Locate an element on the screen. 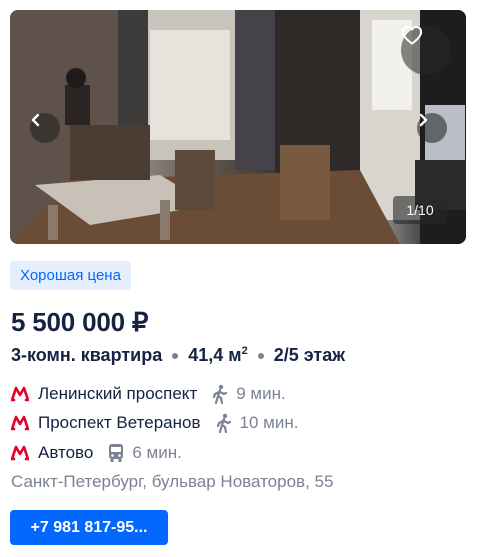 The image size is (477, 557). metro-station-name: Ленинский проспект is located at coordinates (118, 393).